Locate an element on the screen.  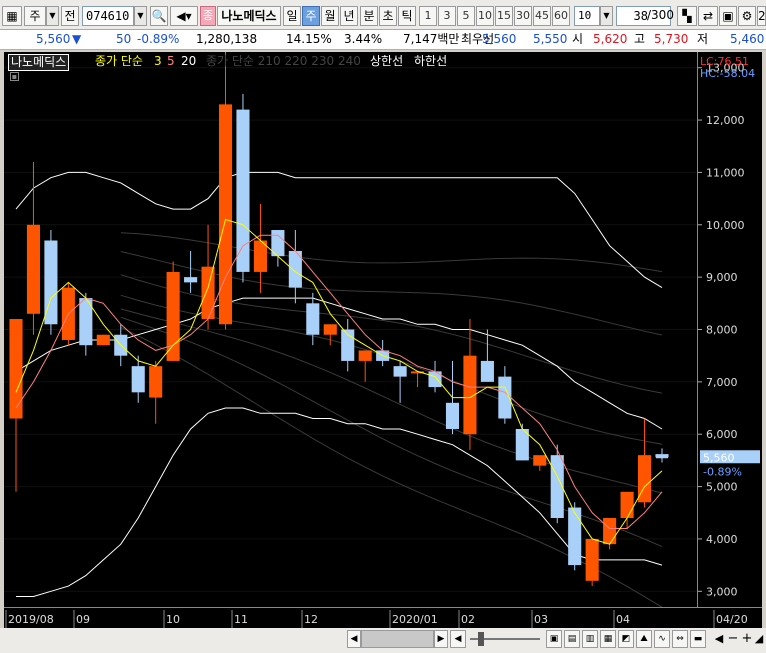
date-axis-labels: 2019/08 09 10 11 12 2020/01 02 03 04 04/20 is located at coordinates (376, 619).